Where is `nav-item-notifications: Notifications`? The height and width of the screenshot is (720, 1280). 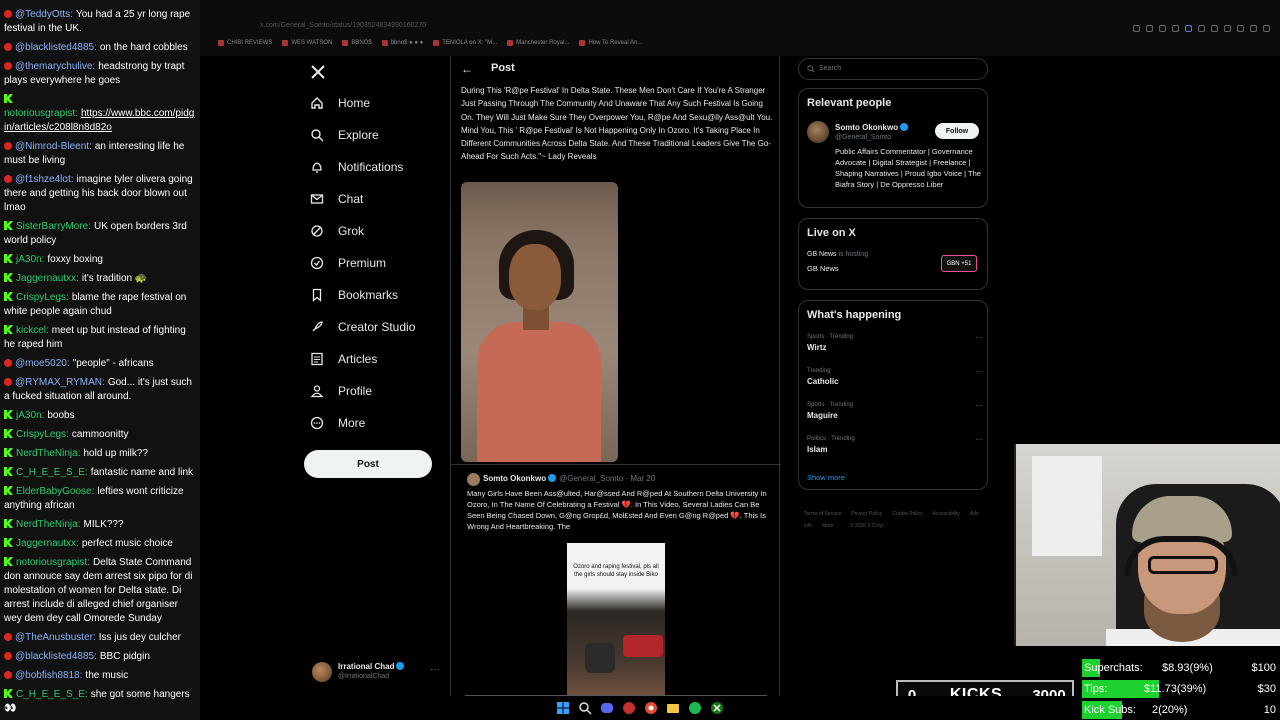
nav-item-notifications: Notifications is located at coordinates (356, 167).